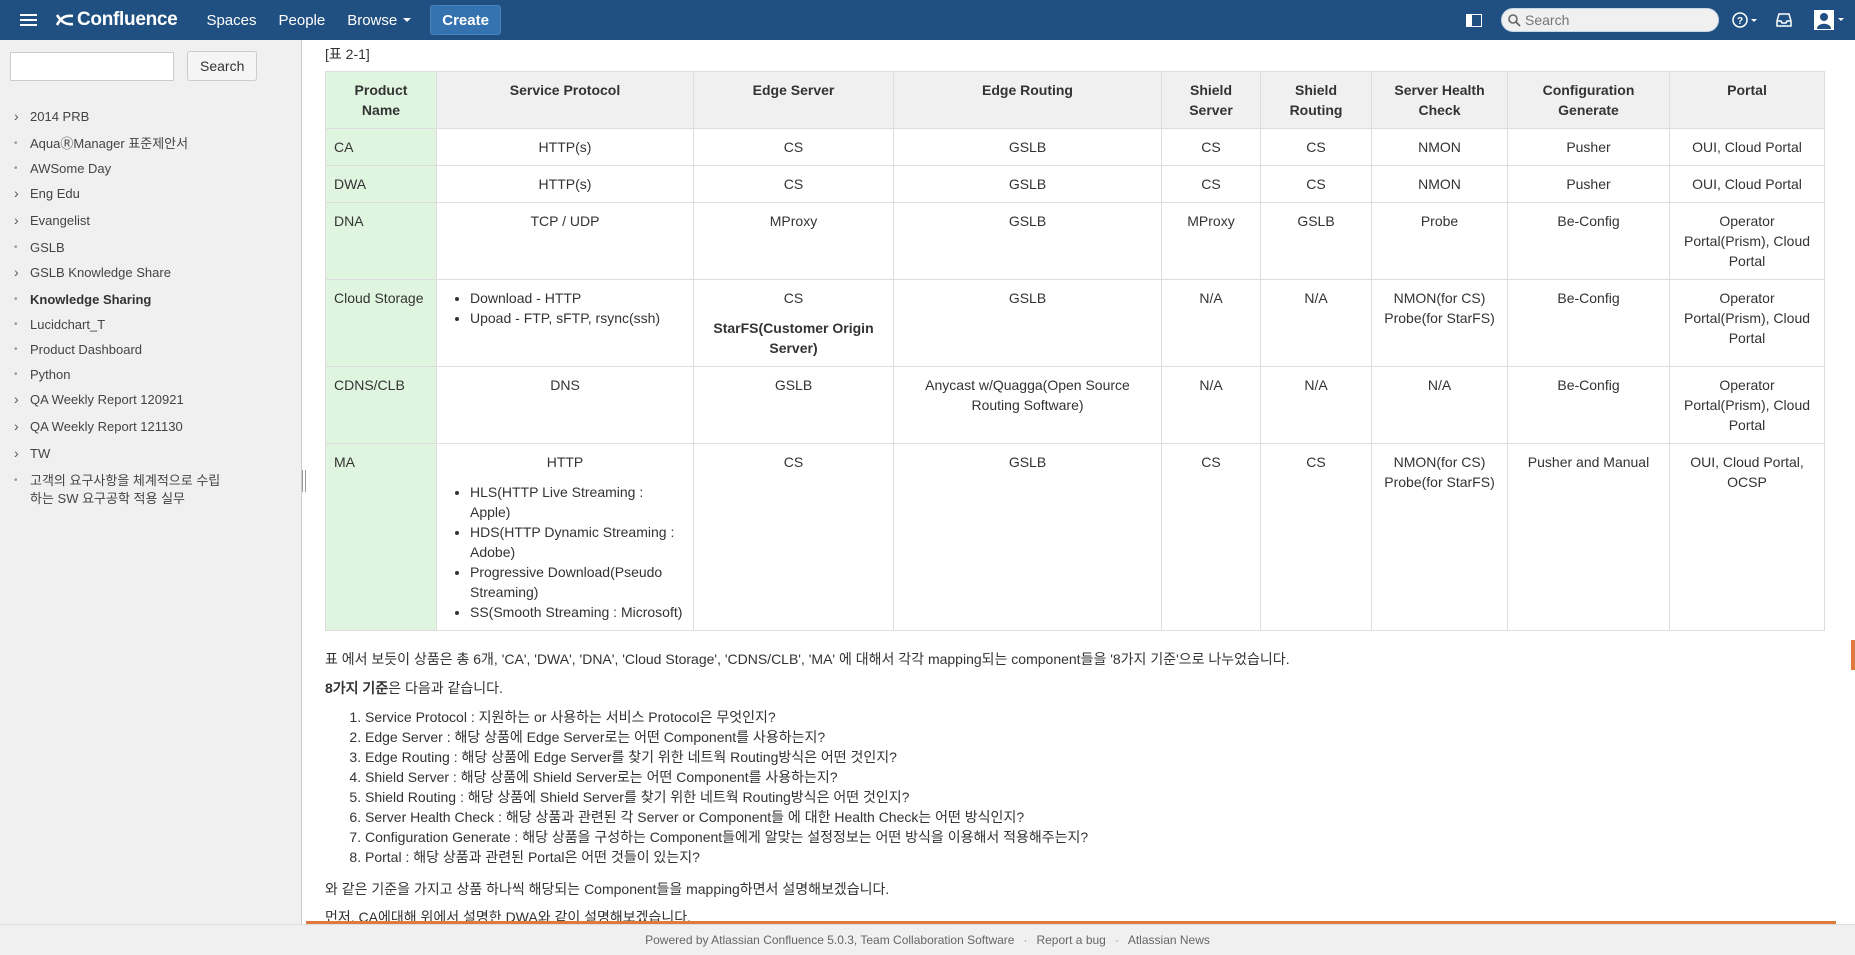 The image size is (1855, 955). Describe the element at coordinates (1588, 323) in the screenshot. I see `cell: Be-Config` at that location.